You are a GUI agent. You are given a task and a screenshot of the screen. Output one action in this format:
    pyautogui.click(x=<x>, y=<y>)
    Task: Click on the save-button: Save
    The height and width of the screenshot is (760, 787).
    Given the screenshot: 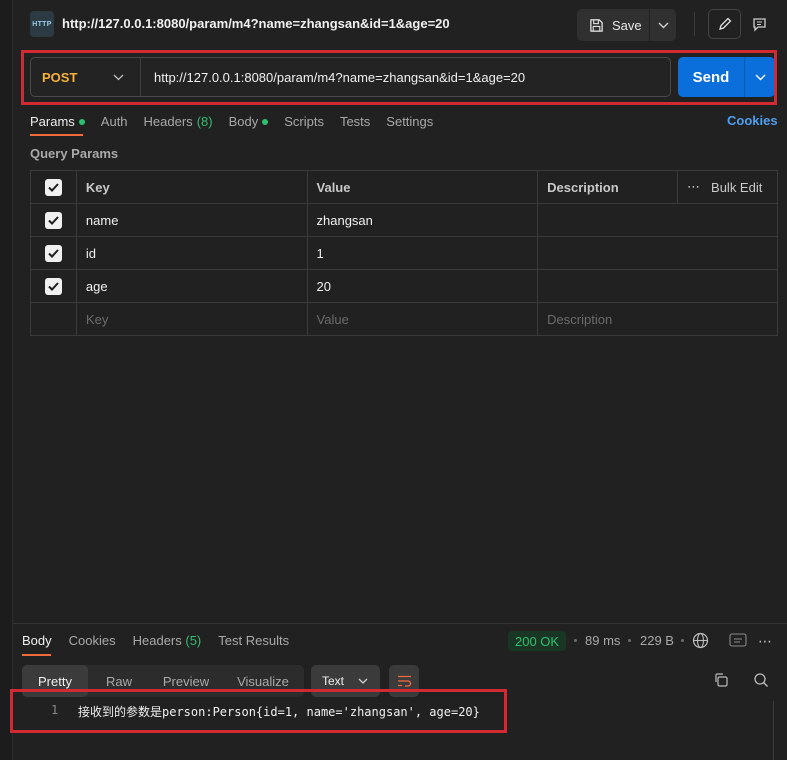 What is the action you would take?
    pyautogui.click(x=613, y=25)
    